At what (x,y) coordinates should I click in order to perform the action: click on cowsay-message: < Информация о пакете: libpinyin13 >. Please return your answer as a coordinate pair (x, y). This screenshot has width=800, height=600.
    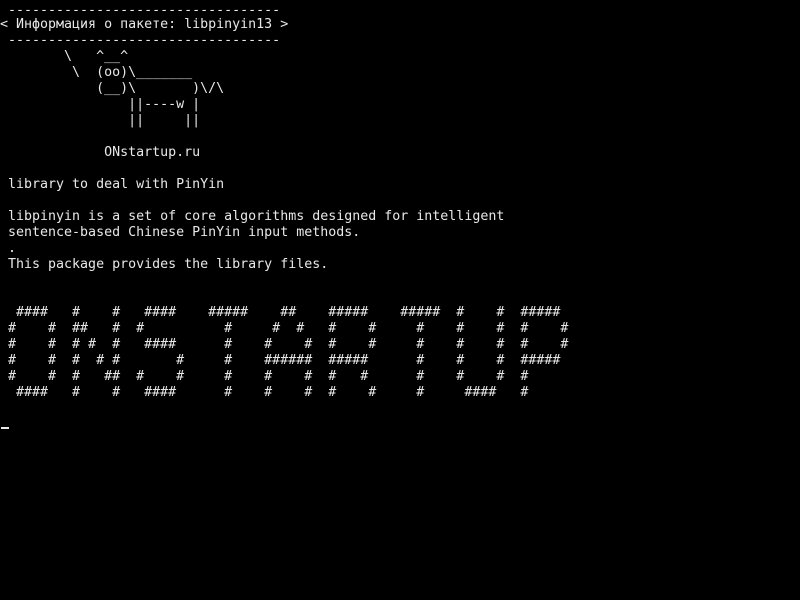
    Looking at the image, I should click on (144, 24).